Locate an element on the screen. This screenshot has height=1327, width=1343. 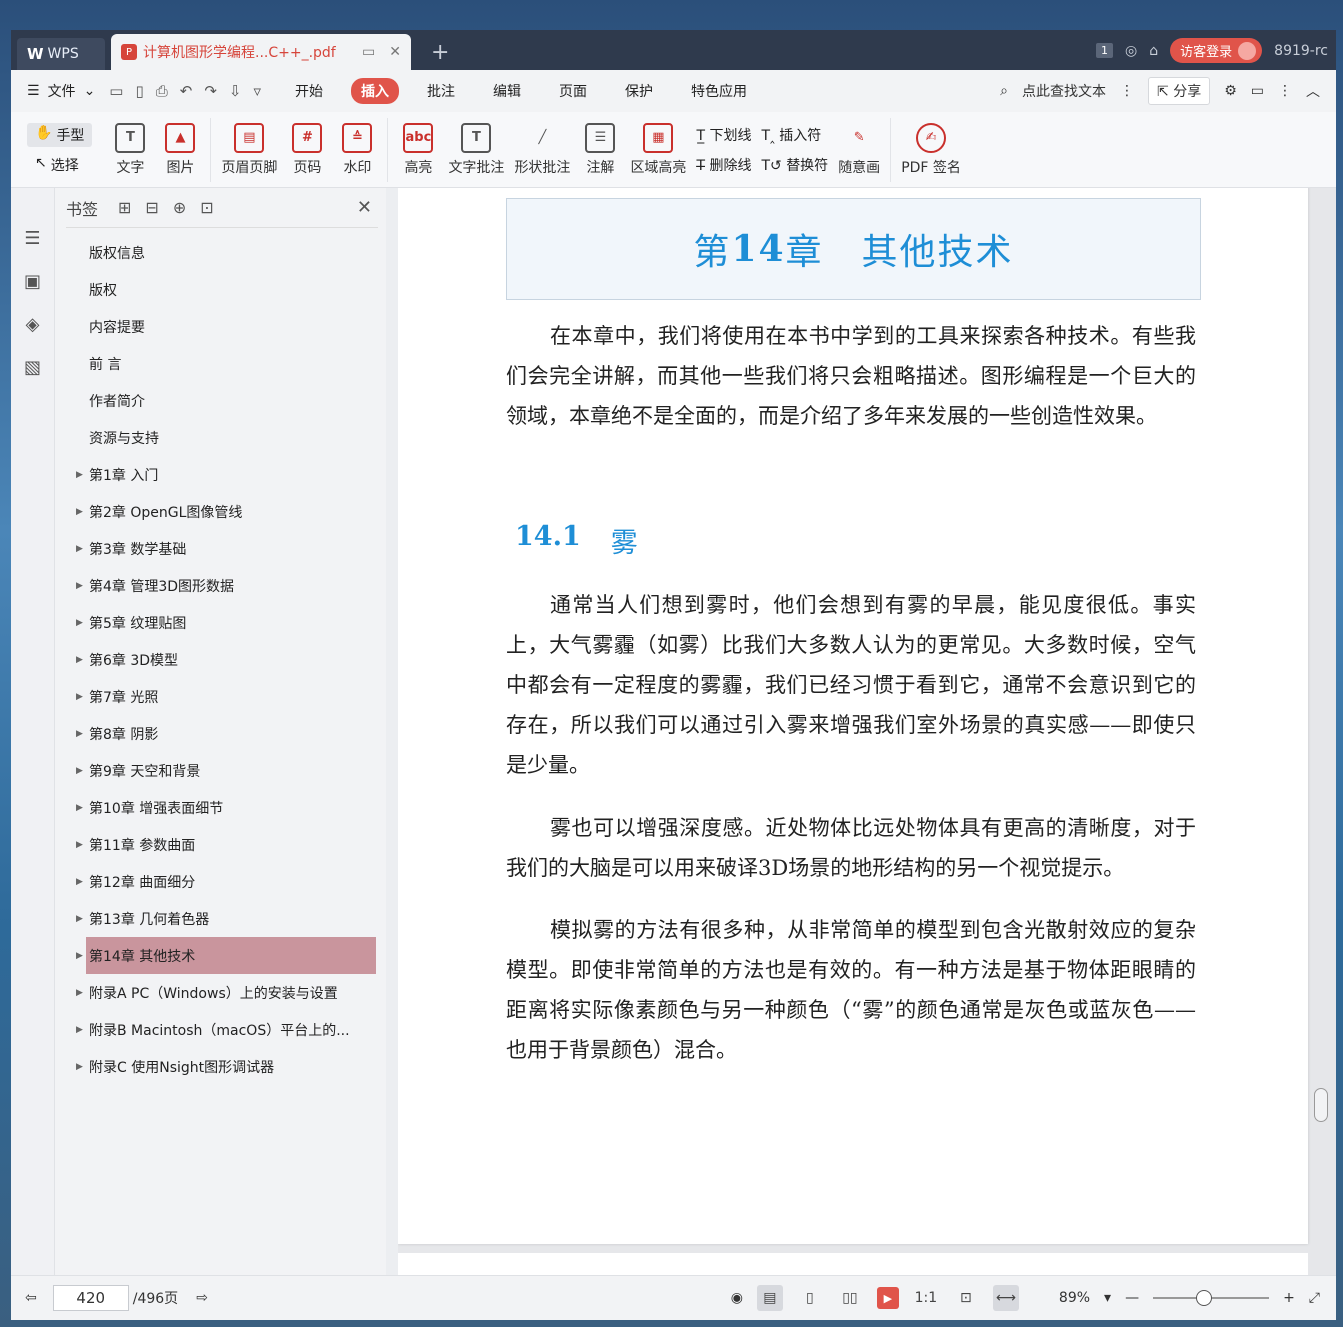
bookmark-options-icon: ⊡ is located at coordinates (206, 207).